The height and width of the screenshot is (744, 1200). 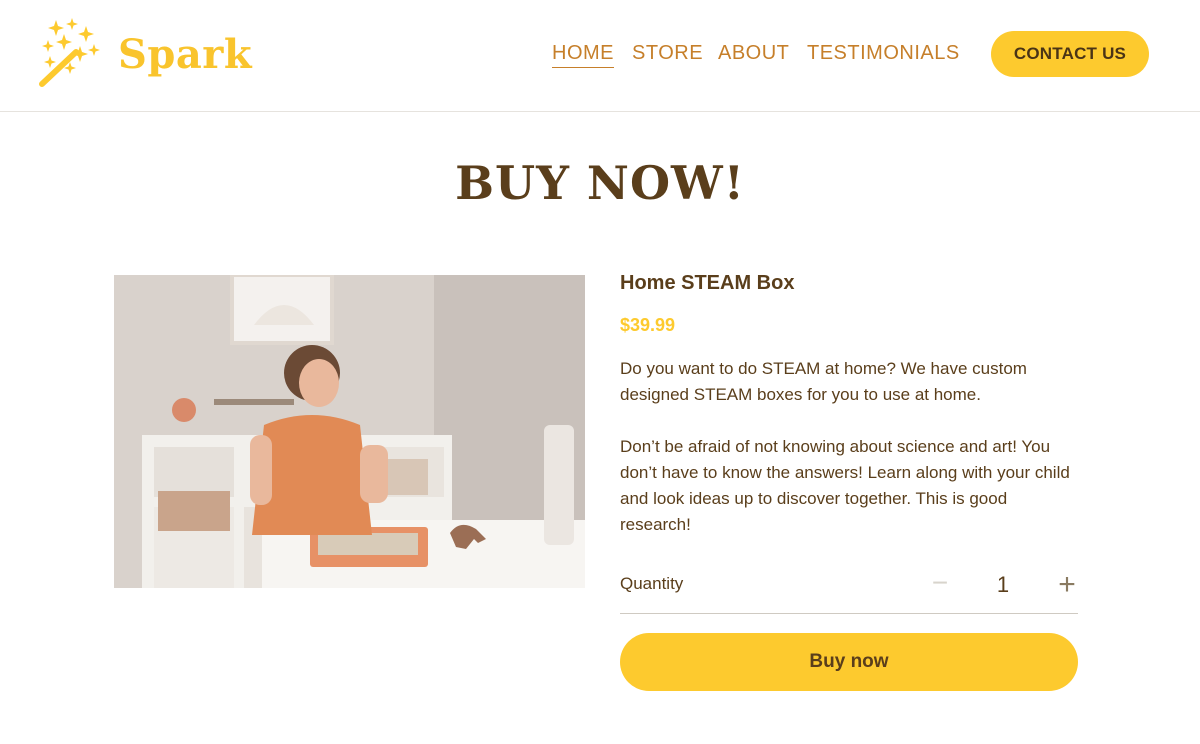 What do you see at coordinates (849, 591) in the screenshot?
I see `quantity-row: Quantity − 1 +` at bounding box center [849, 591].